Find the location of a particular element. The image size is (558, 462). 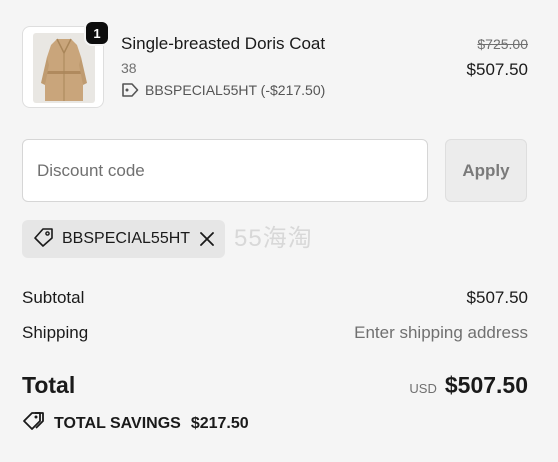

total-amount: USD $507.50 is located at coordinates (468, 385).